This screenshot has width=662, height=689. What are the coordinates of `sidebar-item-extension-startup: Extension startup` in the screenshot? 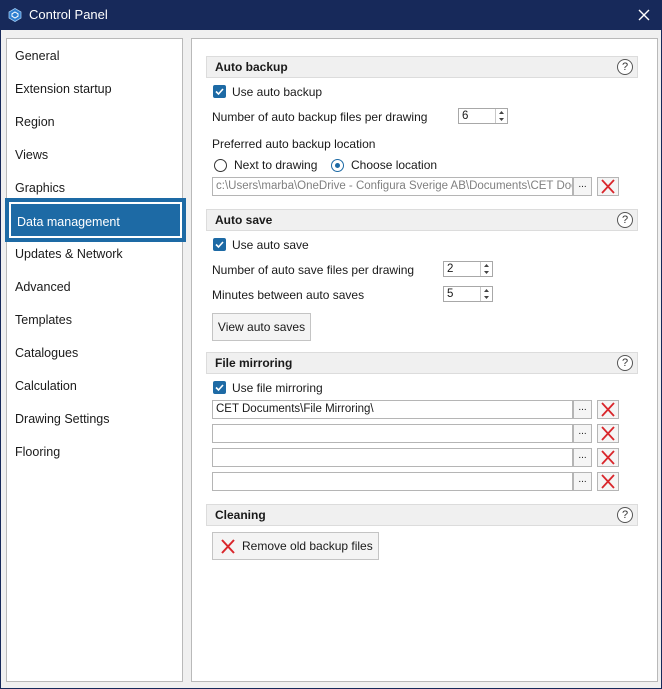 It's located at (94, 89).